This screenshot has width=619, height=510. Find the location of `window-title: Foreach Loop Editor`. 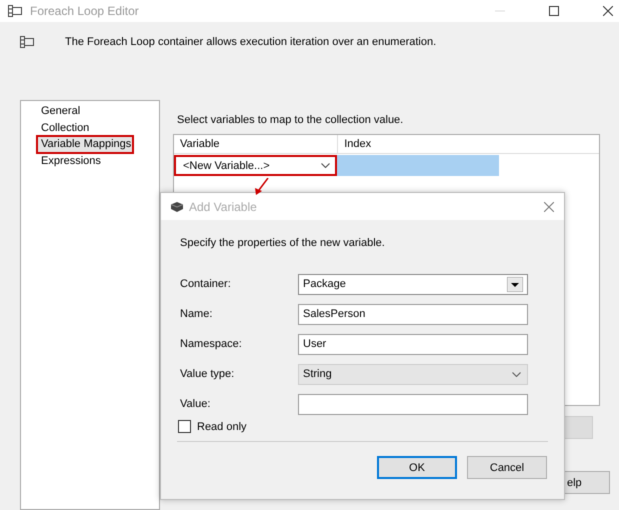

window-title: Foreach Loop Editor is located at coordinates (85, 11).